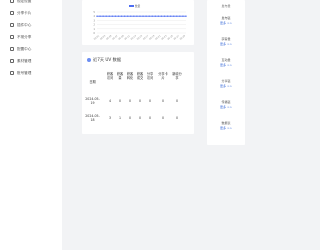 The height and width of the screenshot is (250, 320). I want to click on uv-header-cell: 分享访问, so click(150, 76).